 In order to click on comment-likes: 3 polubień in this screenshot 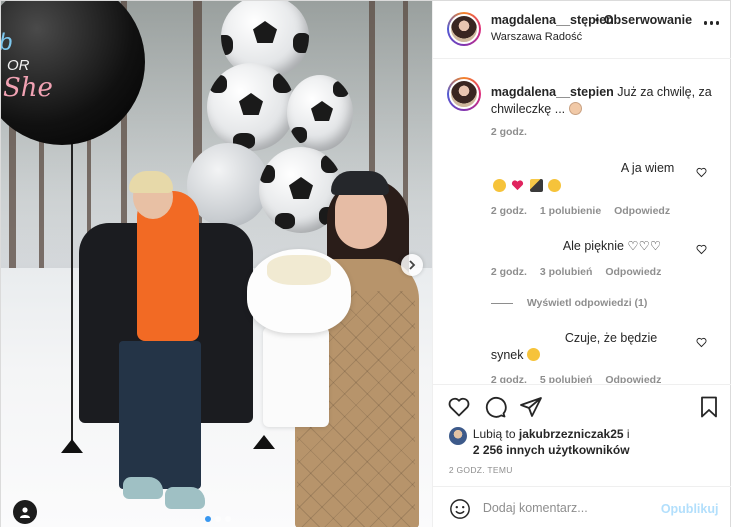, I will do `click(566, 272)`.